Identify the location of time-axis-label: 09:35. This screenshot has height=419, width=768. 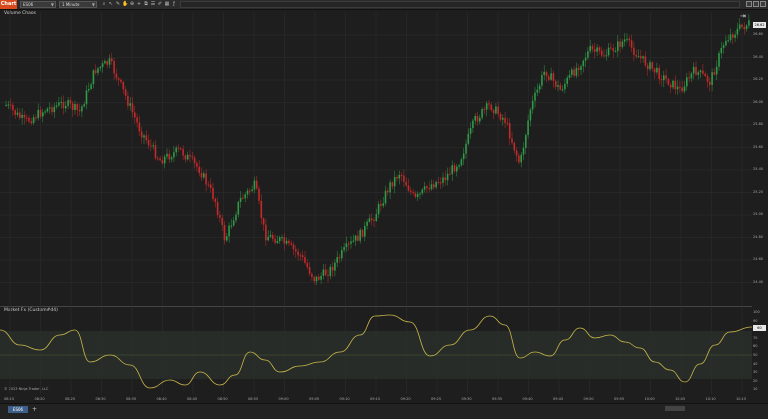
(497, 399).